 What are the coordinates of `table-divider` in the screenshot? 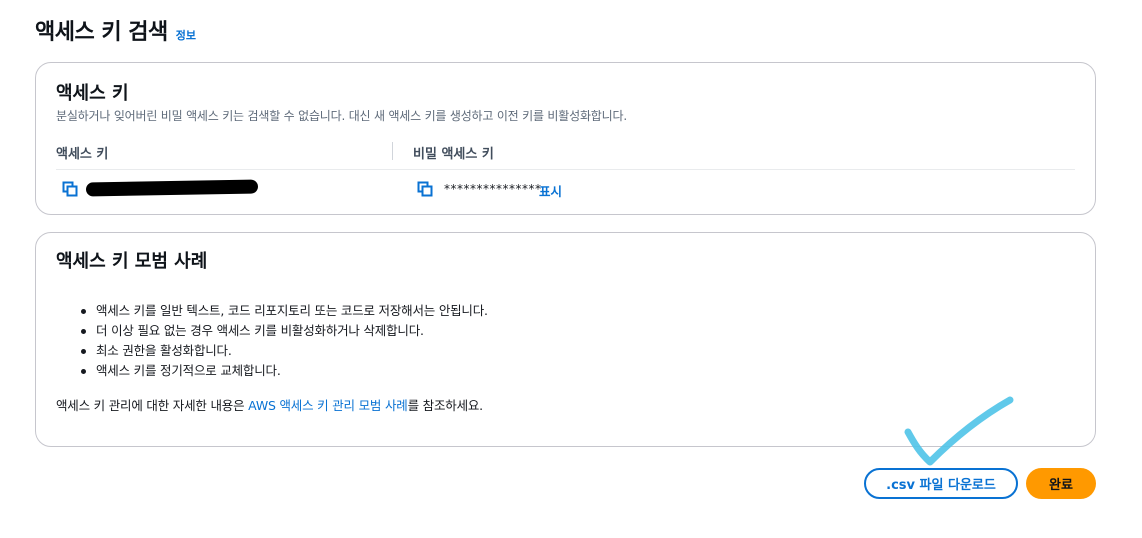 It's located at (565, 169).